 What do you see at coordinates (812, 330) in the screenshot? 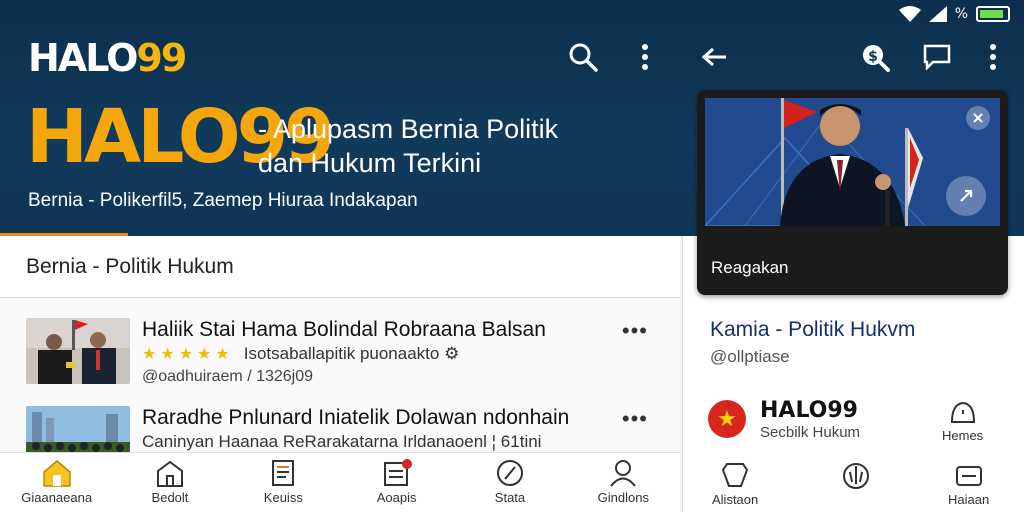
I see `side-panel-title: Kamia - Politik Hukvm` at bounding box center [812, 330].